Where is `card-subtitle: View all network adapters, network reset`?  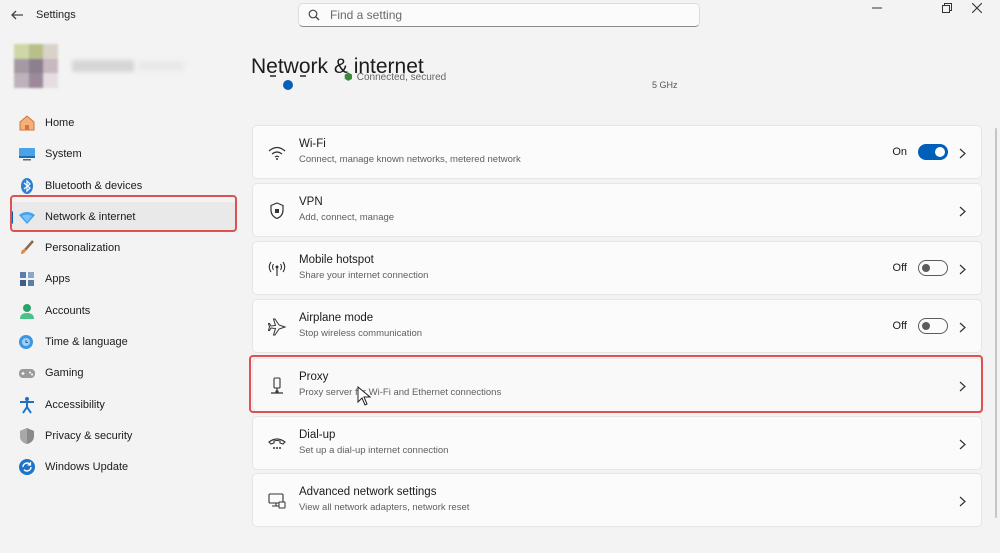
card-subtitle: View all network adapters, network reset is located at coordinates (384, 507).